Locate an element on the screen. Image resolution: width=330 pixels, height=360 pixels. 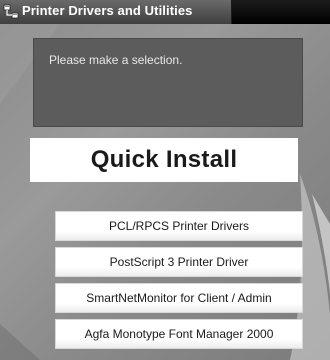
title-bar-shade is located at coordinates (281, 12).